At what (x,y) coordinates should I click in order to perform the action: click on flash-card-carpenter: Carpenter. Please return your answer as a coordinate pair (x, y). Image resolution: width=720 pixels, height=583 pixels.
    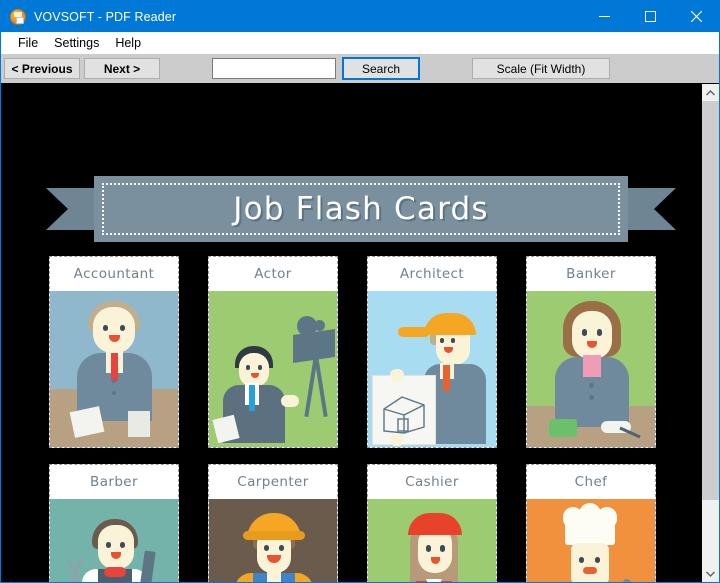
    Looking at the image, I should click on (273, 523).